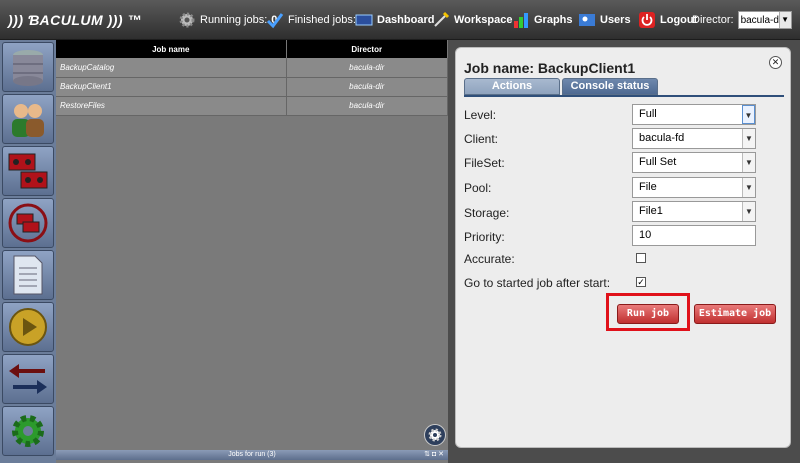  I want to click on dashboard-label: Dashboard, so click(406, 20).